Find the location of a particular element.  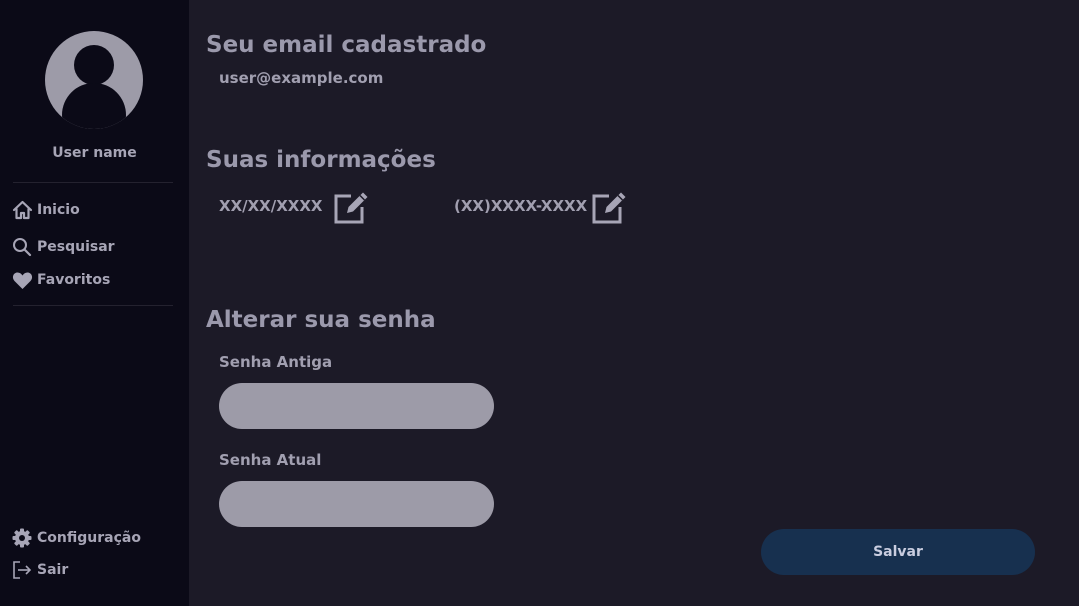

heart-icon is located at coordinates (23, 280).